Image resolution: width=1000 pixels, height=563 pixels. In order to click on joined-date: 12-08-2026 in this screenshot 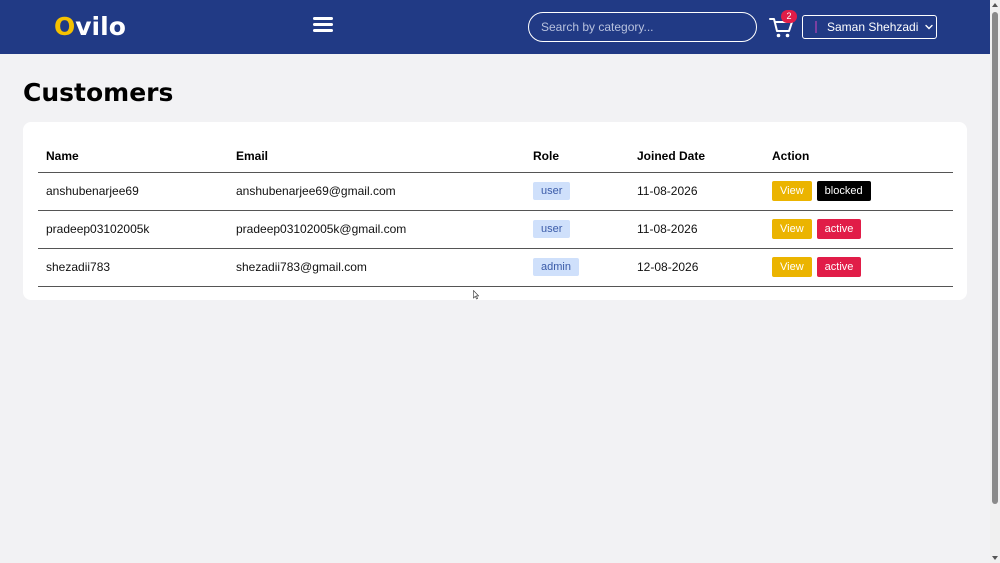, I will do `click(696, 267)`.